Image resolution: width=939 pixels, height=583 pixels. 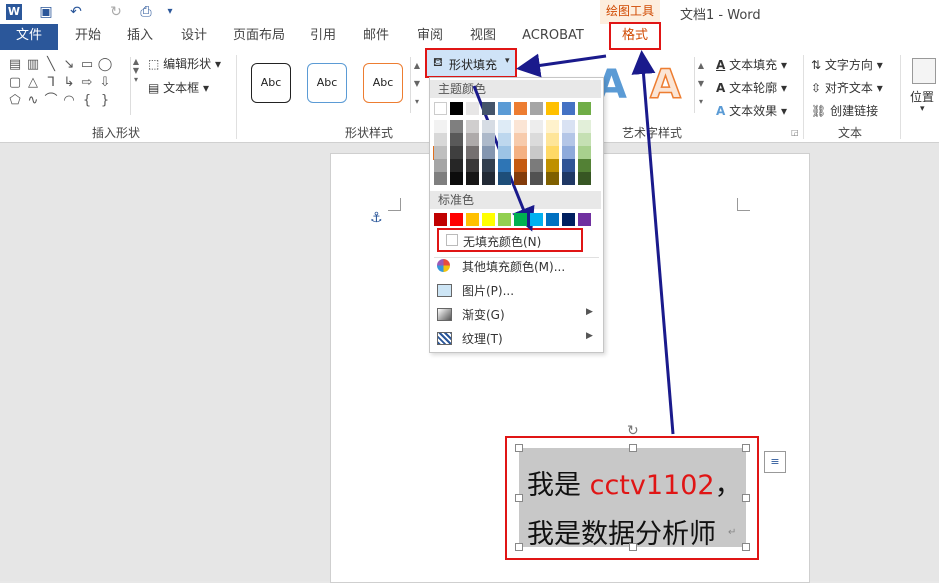 What do you see at coordinates (573, 242) in the screenshot?
I see `annotation-arrows` at bounding box center [573, 242].